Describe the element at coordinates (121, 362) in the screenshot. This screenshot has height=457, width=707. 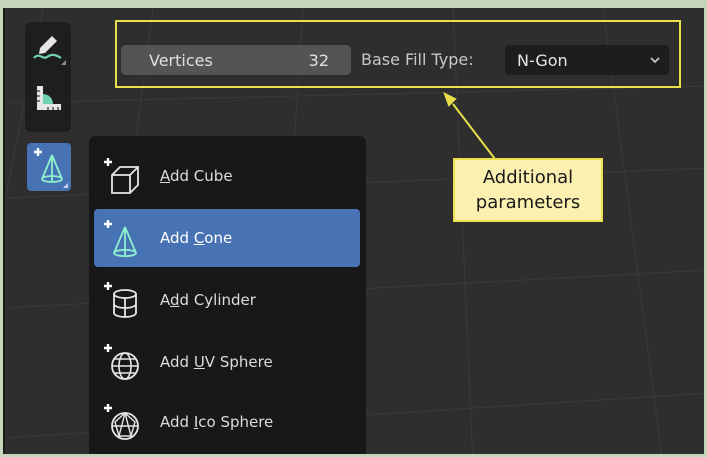
I see `add-uv-sphere-icon` at that location.